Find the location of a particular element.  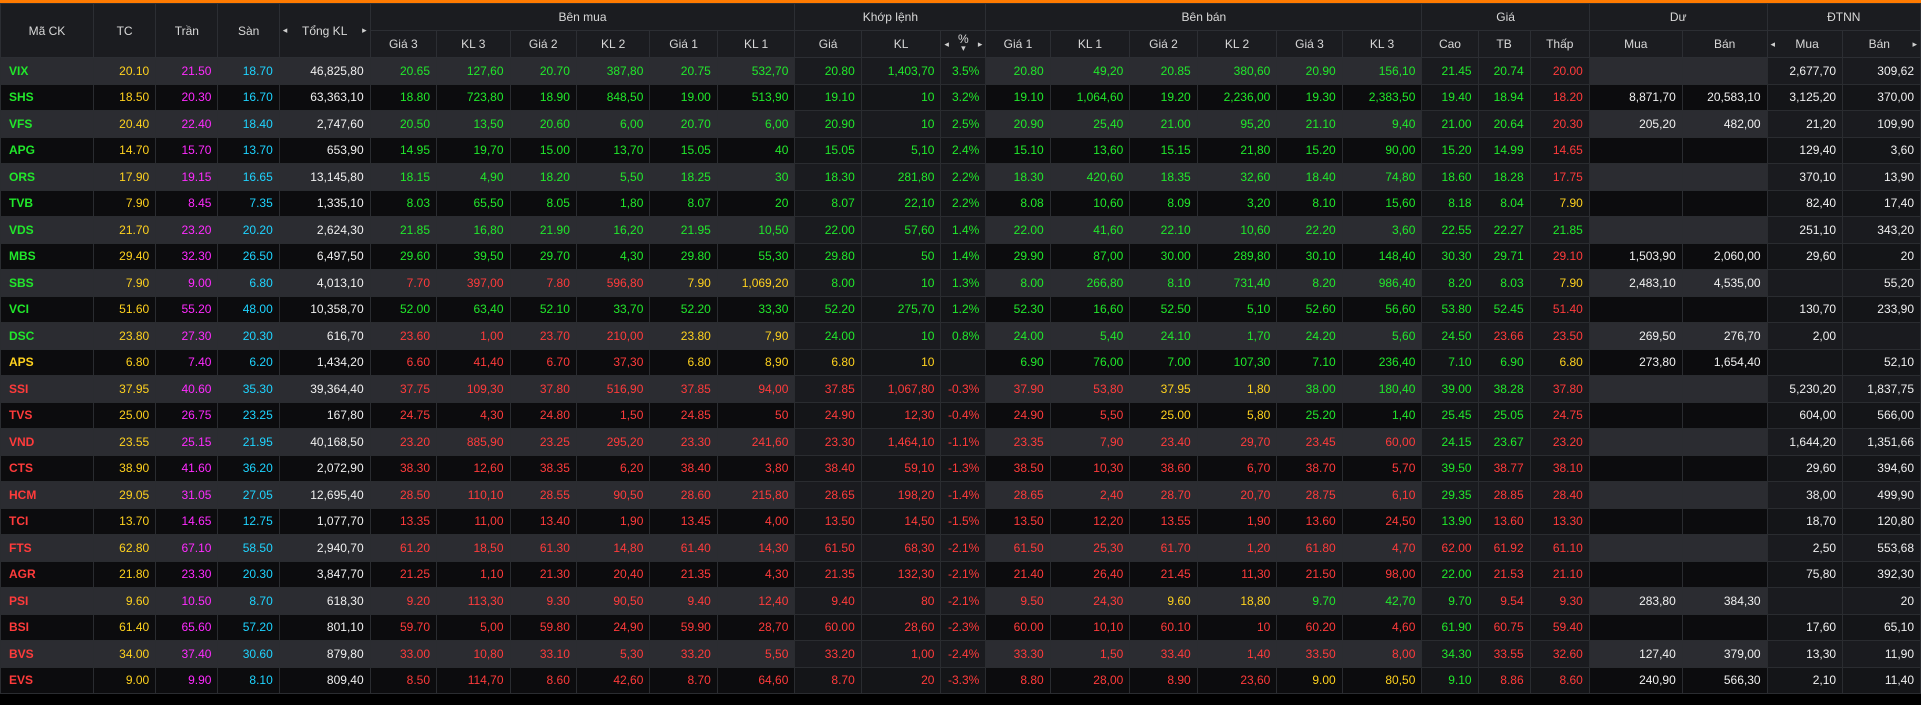

cell-match-vol: 22,10 is located at coordinates (901, 203).